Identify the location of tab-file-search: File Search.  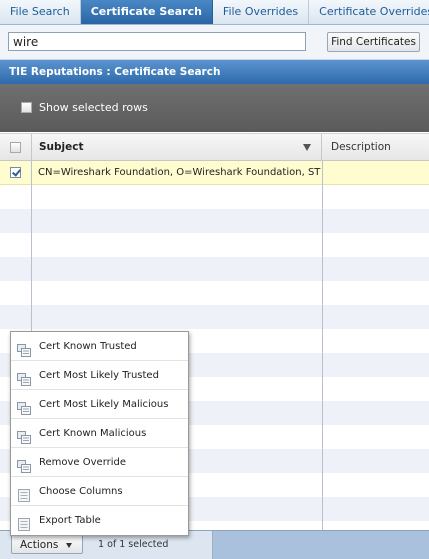
(40, 12).